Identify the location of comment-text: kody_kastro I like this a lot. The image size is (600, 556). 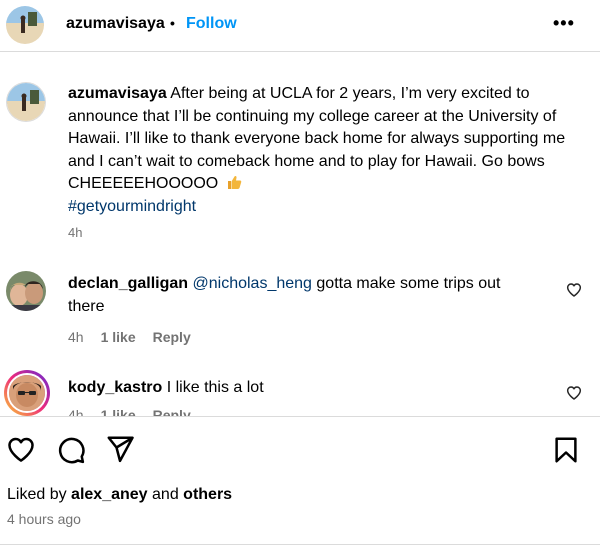
(303, 388).